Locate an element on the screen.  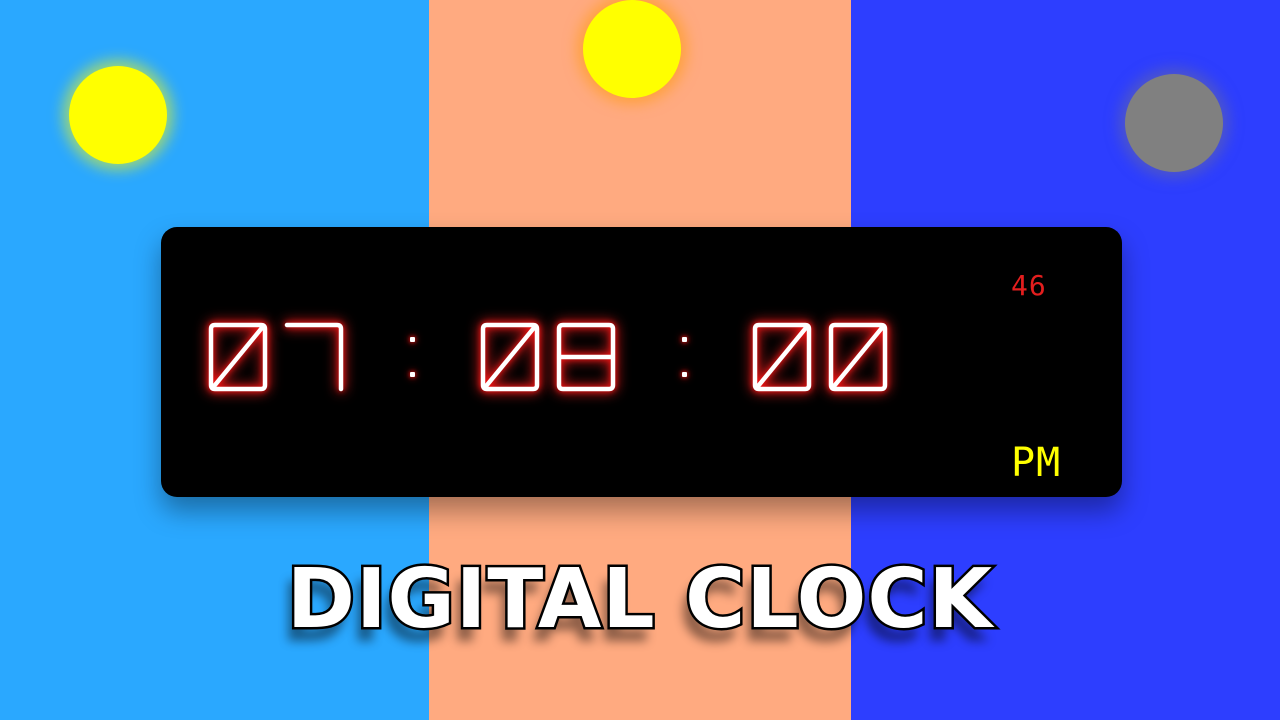
seconds-counter: 46 is located at coordinates (1029, 285).